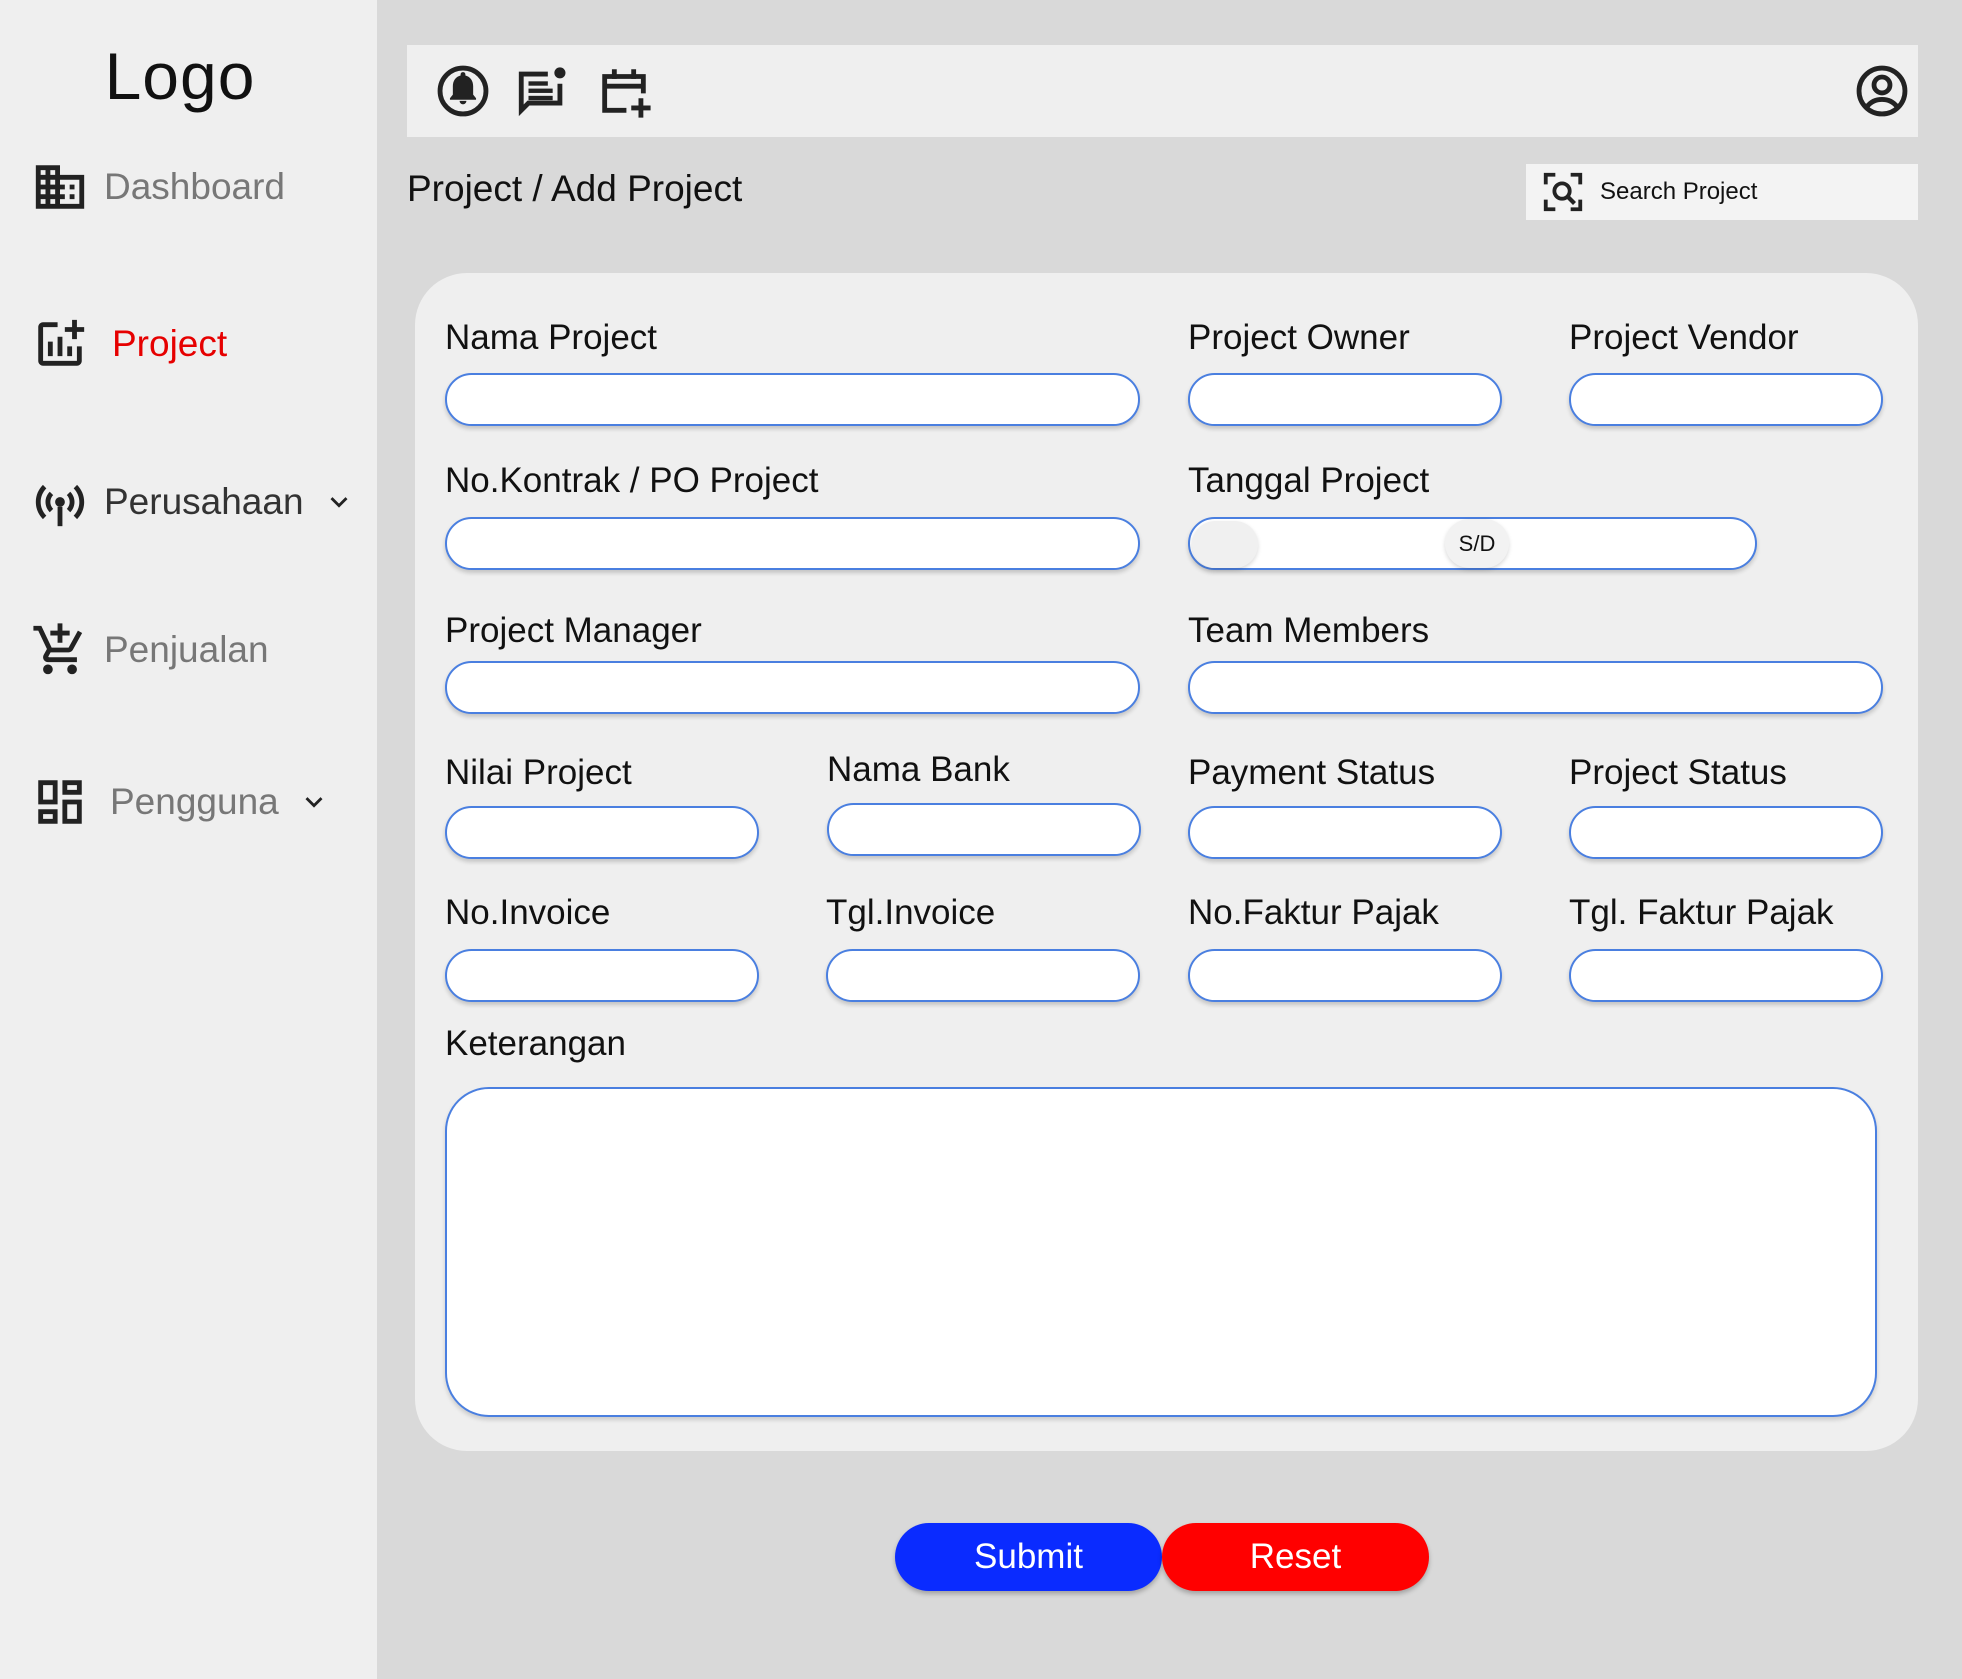 The image size is (1962, 1679). What do you see at coordinates (1345, 399) in the screenshot?
I see `project-owner-field` at bounding box center [1345, 399].